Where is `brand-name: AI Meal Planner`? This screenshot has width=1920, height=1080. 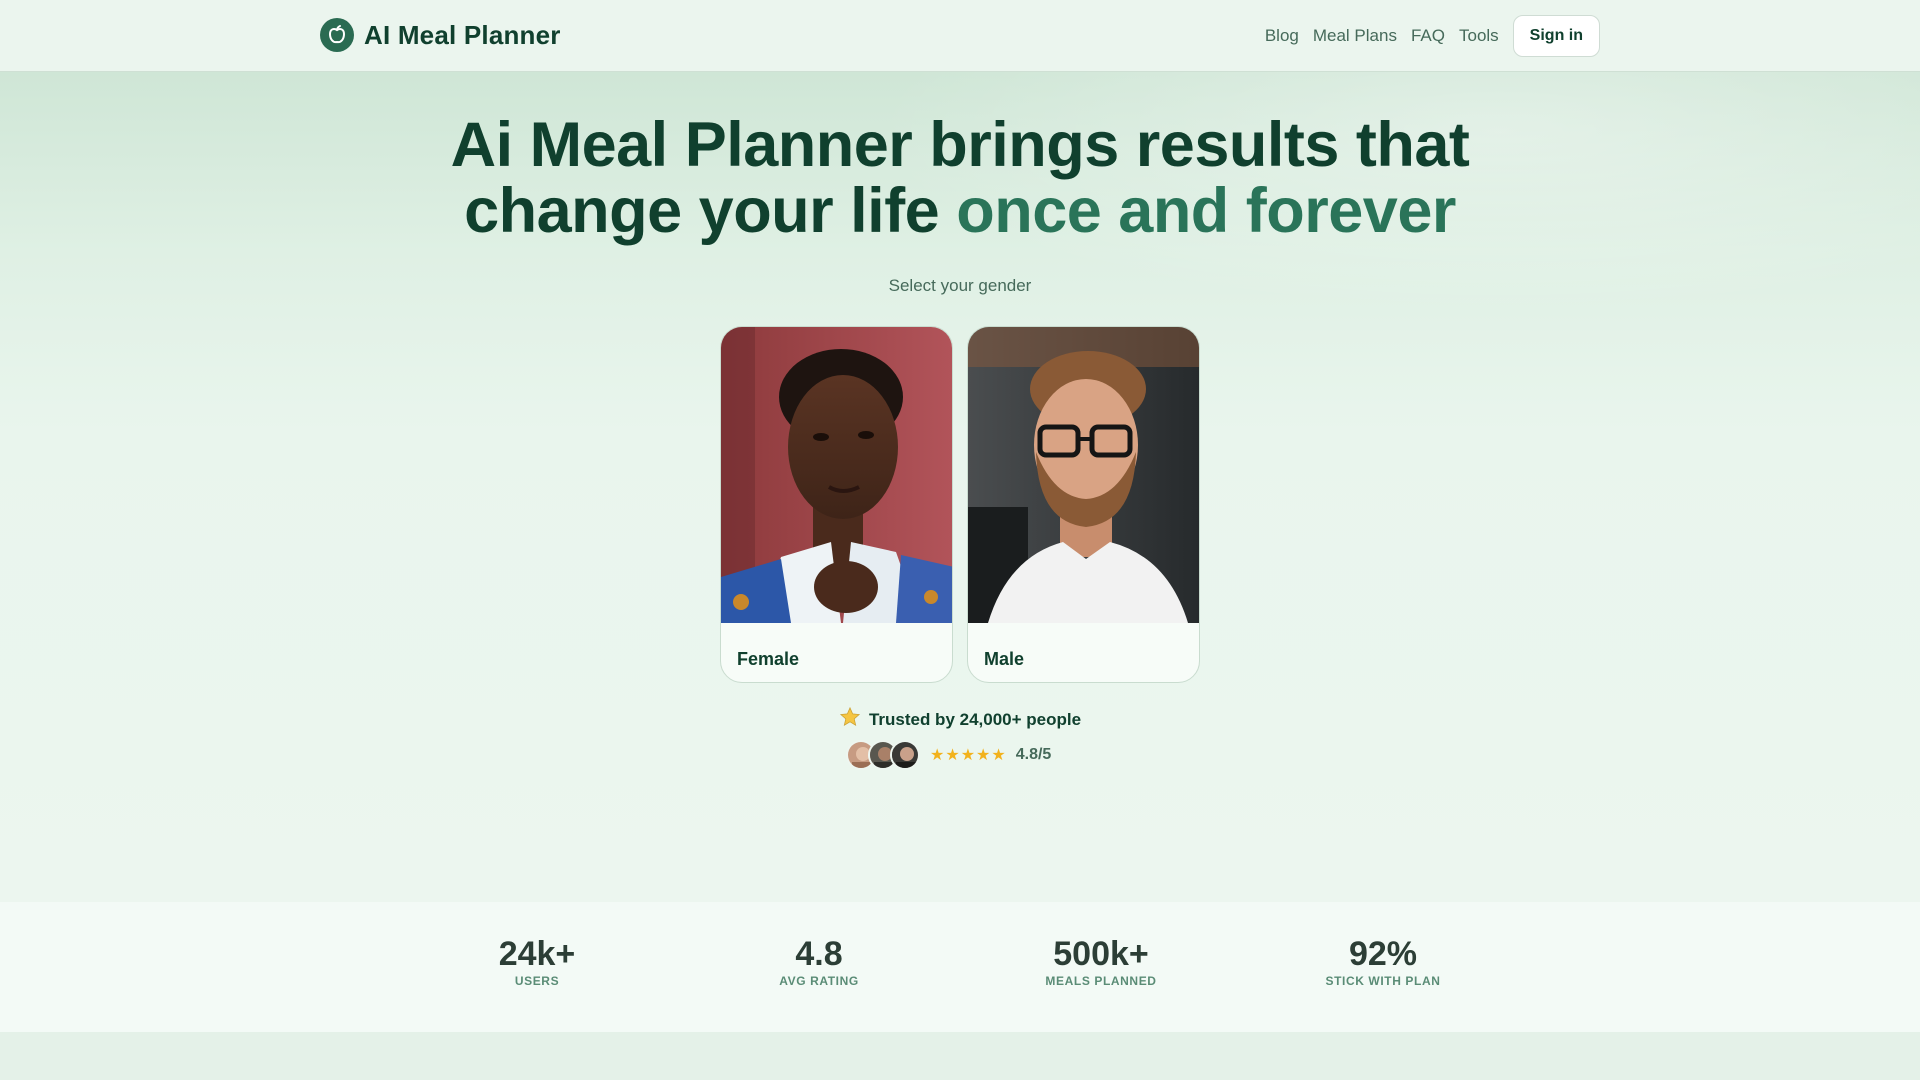
brand-name: AI Meal Planner is located at coordinates (462, 34).